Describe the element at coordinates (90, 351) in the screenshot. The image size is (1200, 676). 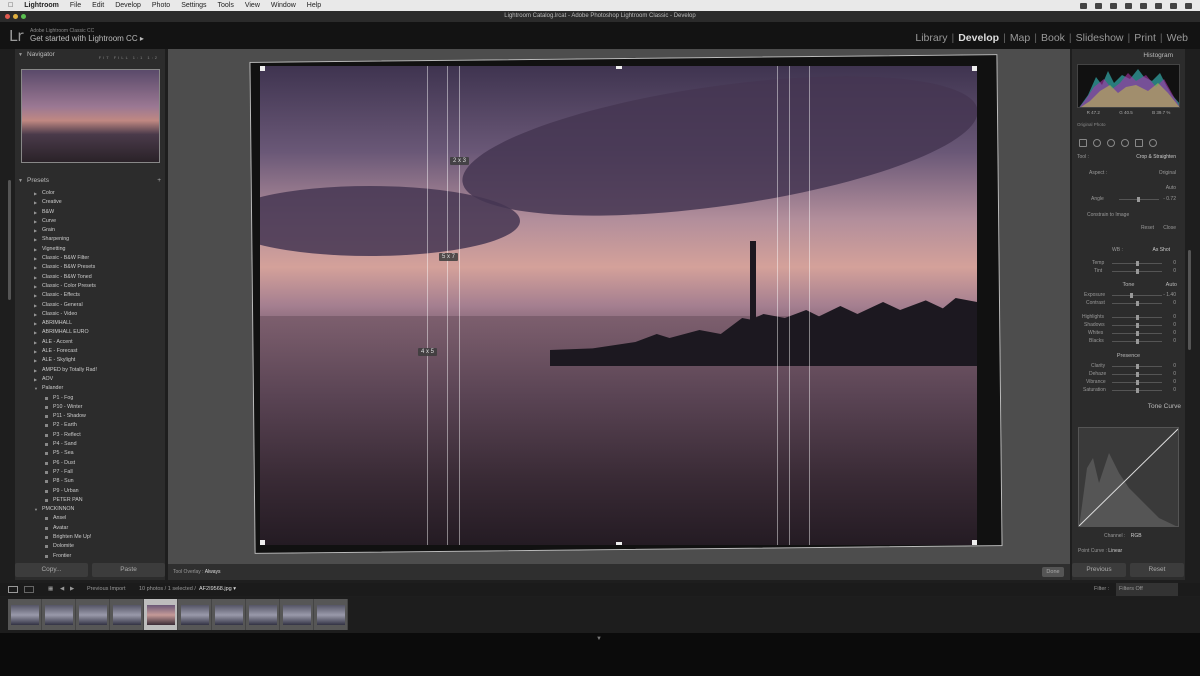
I see `preset-folder: ▶ ALE - Forecast` at that location.